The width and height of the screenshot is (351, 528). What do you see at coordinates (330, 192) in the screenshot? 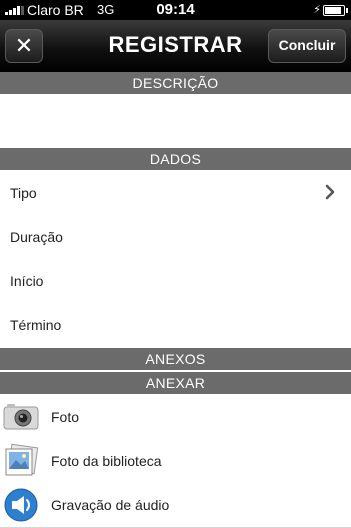
I see `chevron-right-icon` at bounding box center [330, 192].